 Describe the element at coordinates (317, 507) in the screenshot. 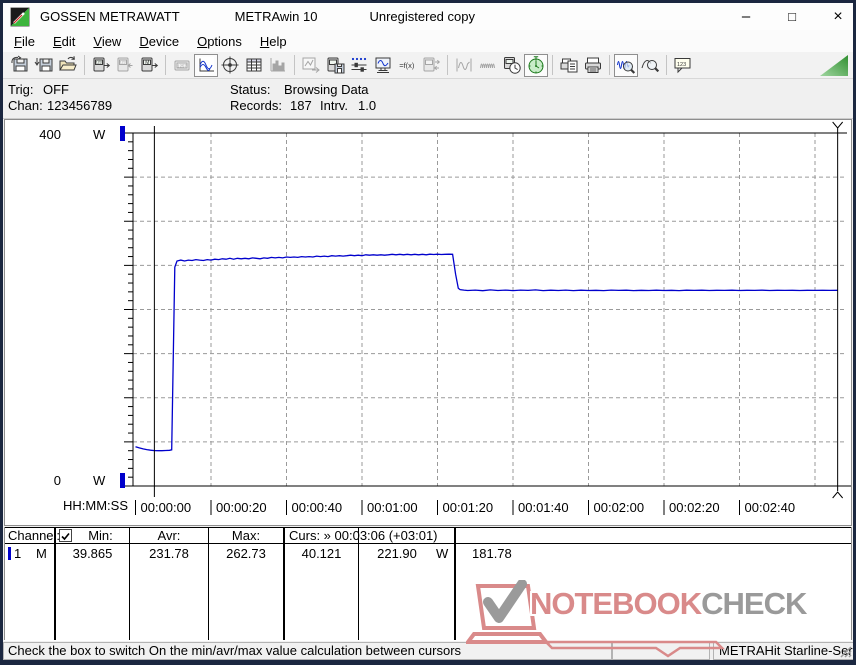

I see `x-tick-label: 00:00:40` at that location.